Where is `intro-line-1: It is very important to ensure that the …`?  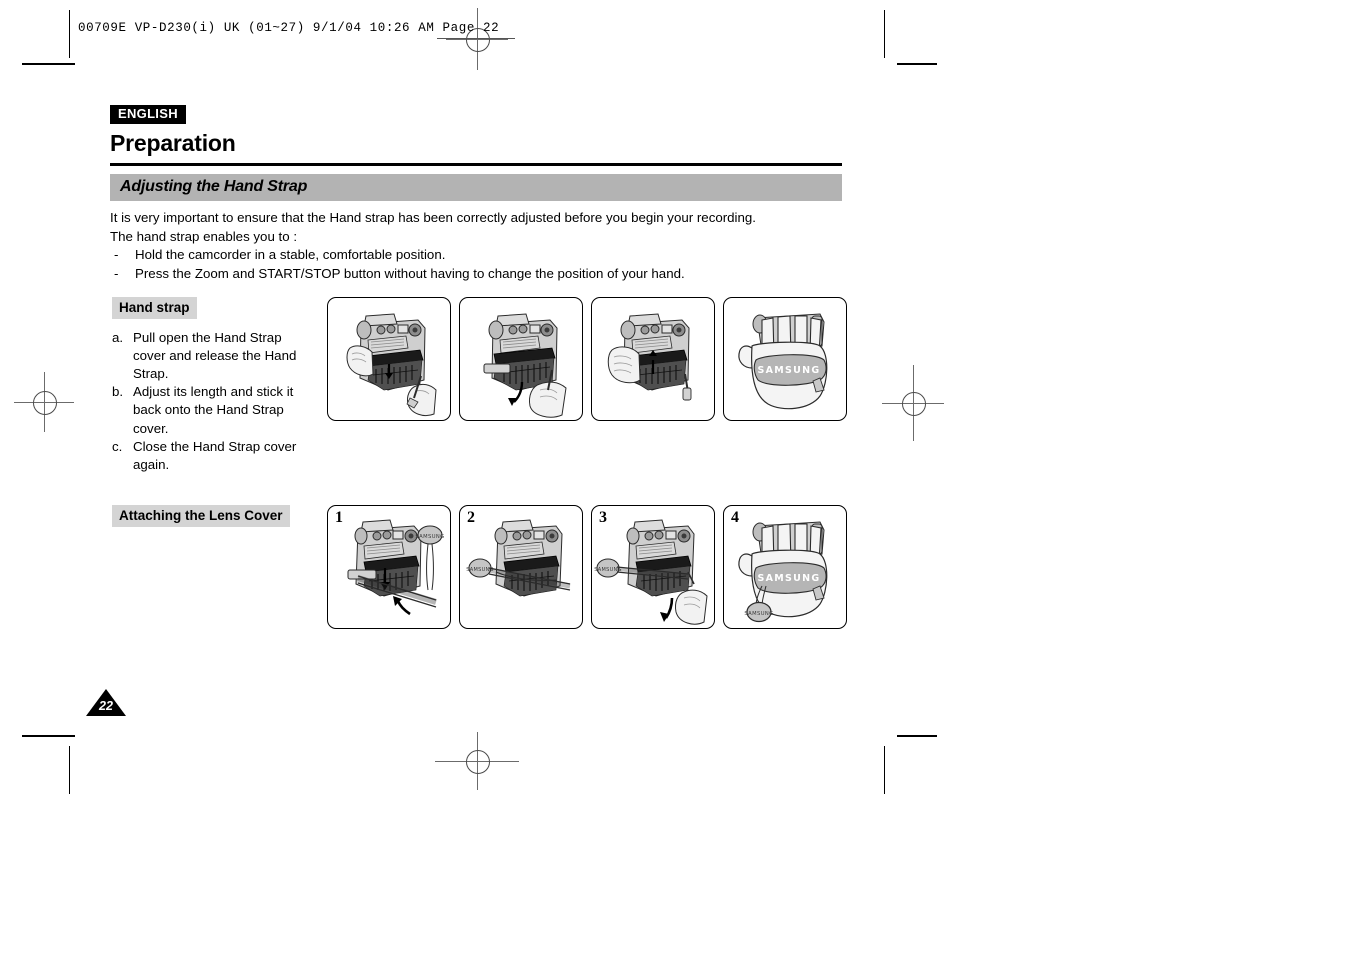
intro-line-1: It is very important to ensure that the … is located at coordinates (433, 218).